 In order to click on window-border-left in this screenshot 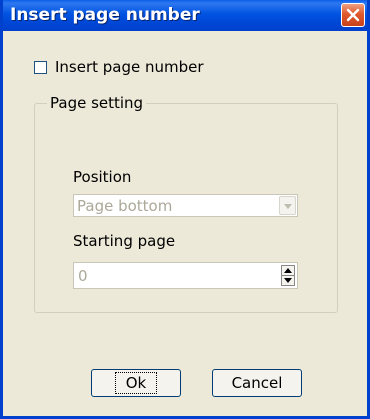, I will do `click(1, 209)`.